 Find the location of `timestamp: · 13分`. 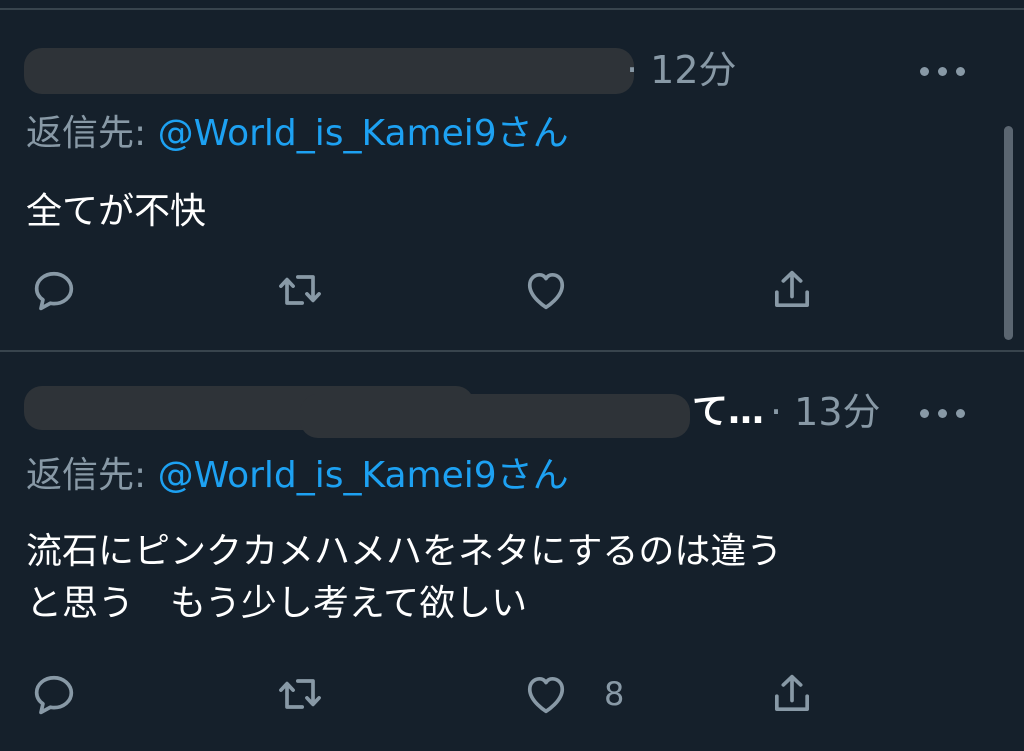

timestamp: · 13分 is located at coordinates (825, 412).